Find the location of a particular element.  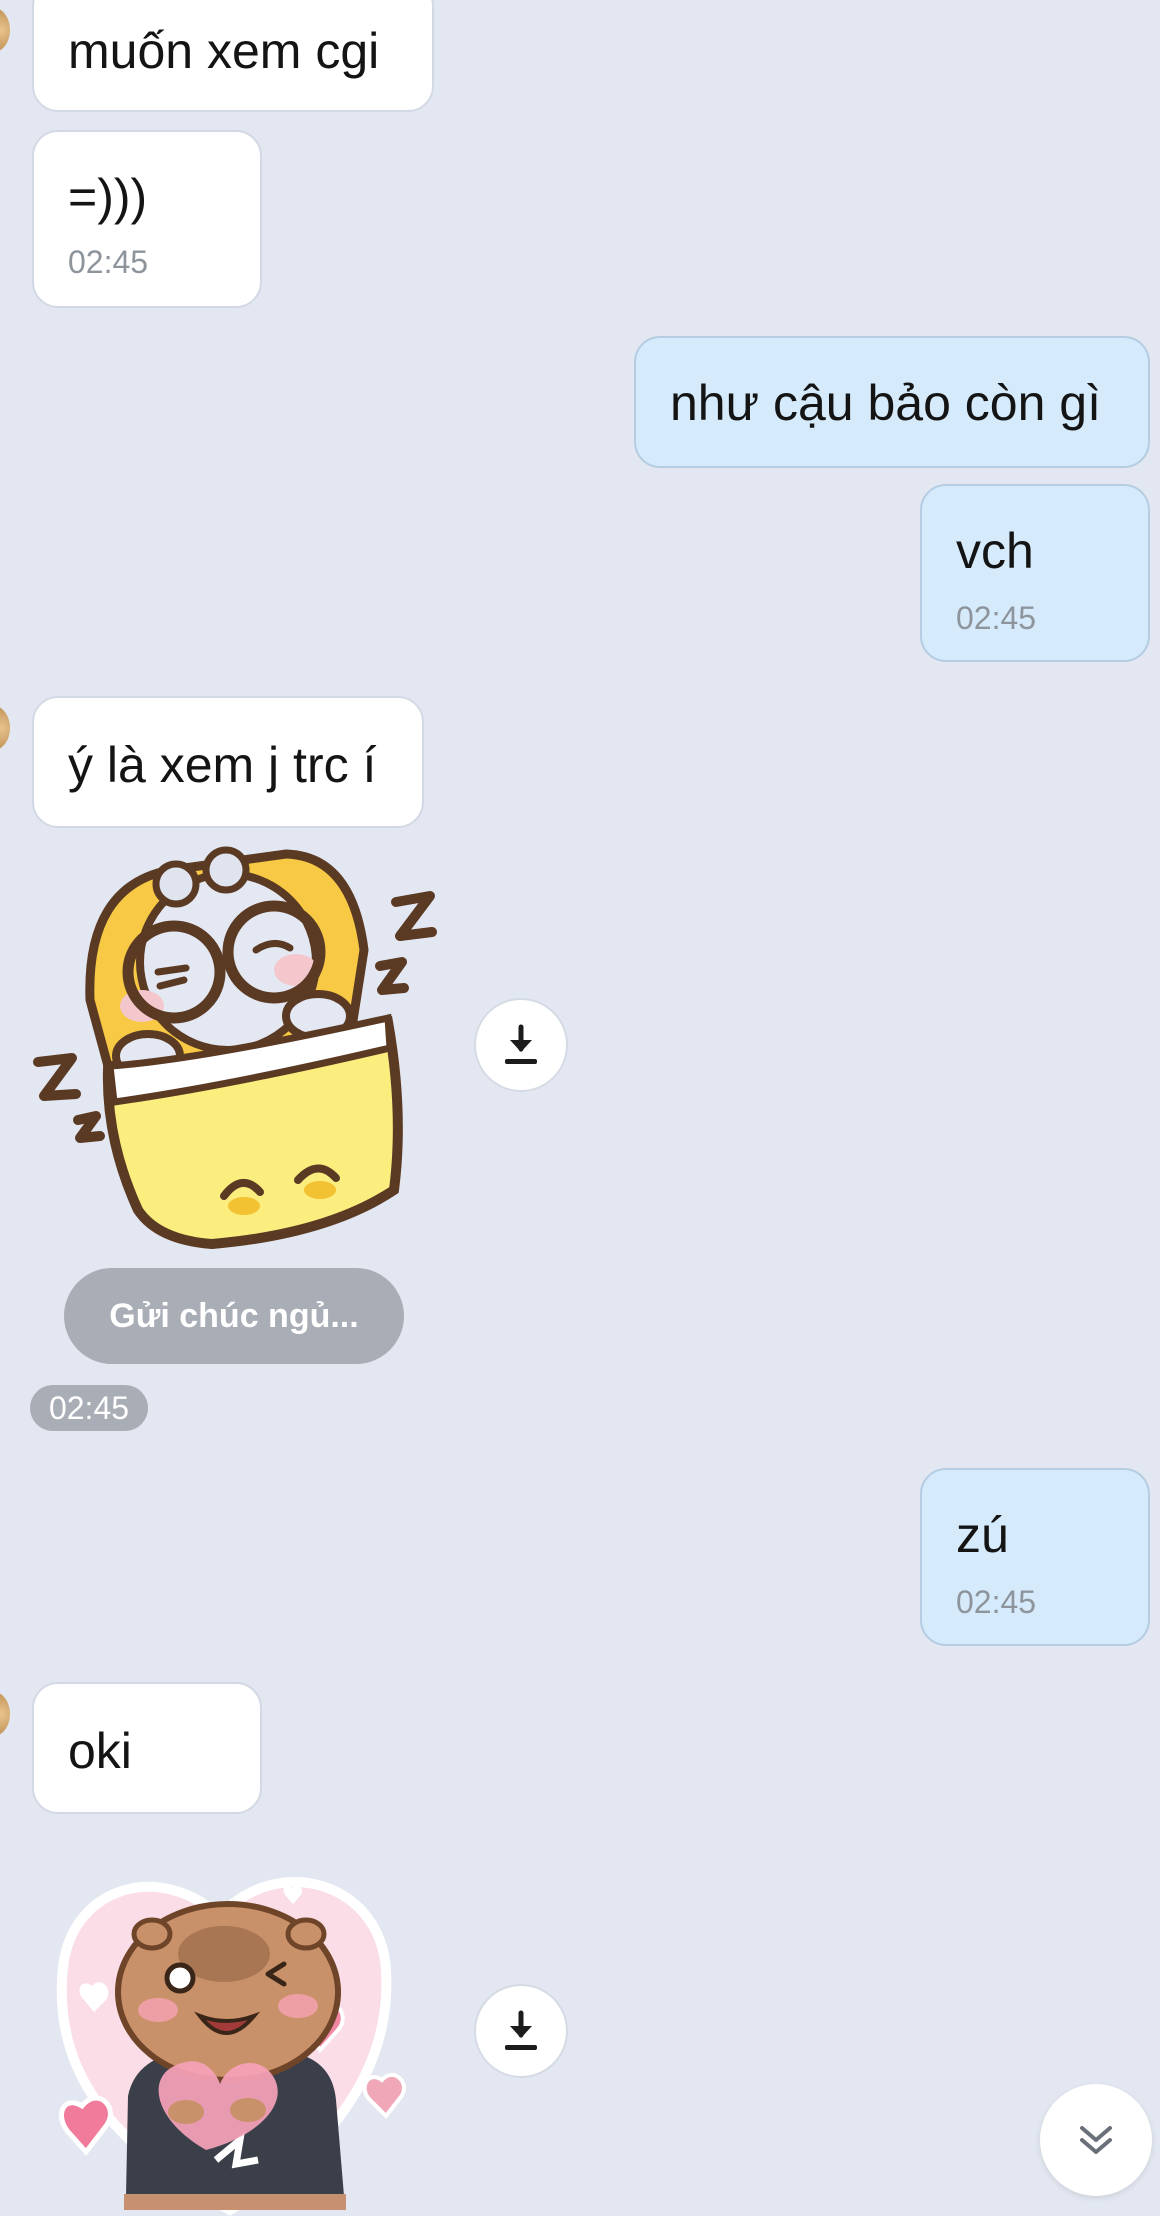

double-chevron-down-icon is located at coordinates (1096, 2140).